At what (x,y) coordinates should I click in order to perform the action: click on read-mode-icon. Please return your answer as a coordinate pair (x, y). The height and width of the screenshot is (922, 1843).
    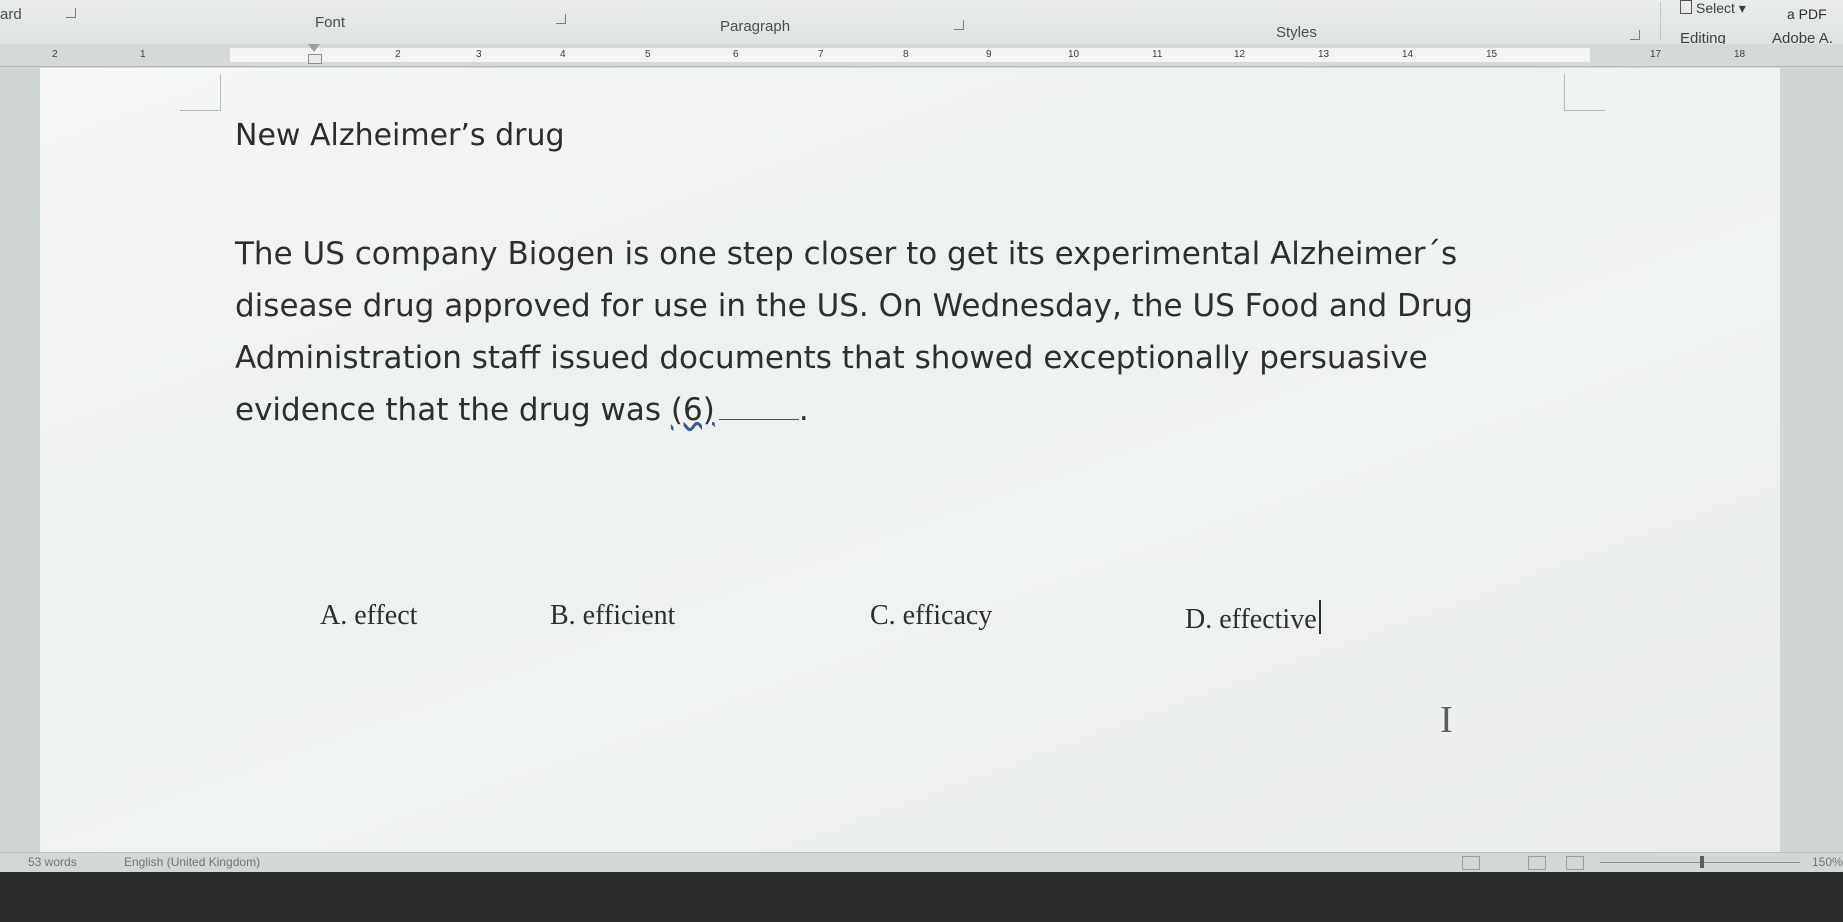
    Looking at the image, I should click on (1471, 863).